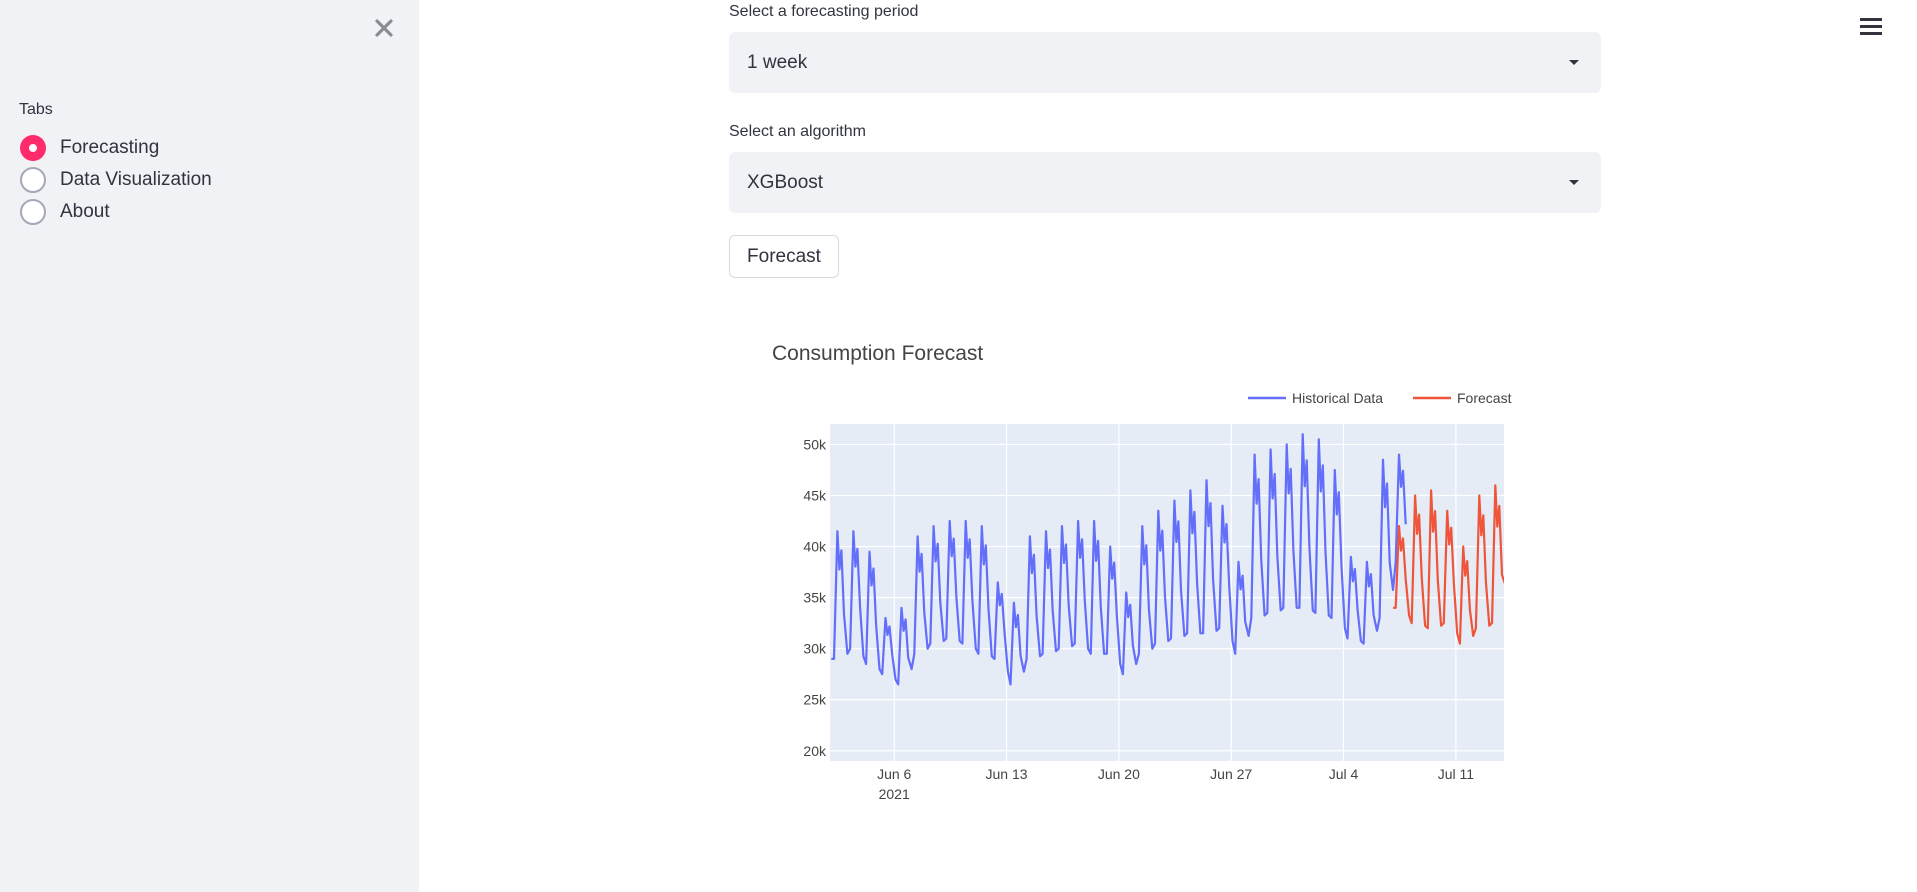  Describe the element at coordinates (815, 751) in the screenshot. I see `y-tick-label: 20k` at that location.